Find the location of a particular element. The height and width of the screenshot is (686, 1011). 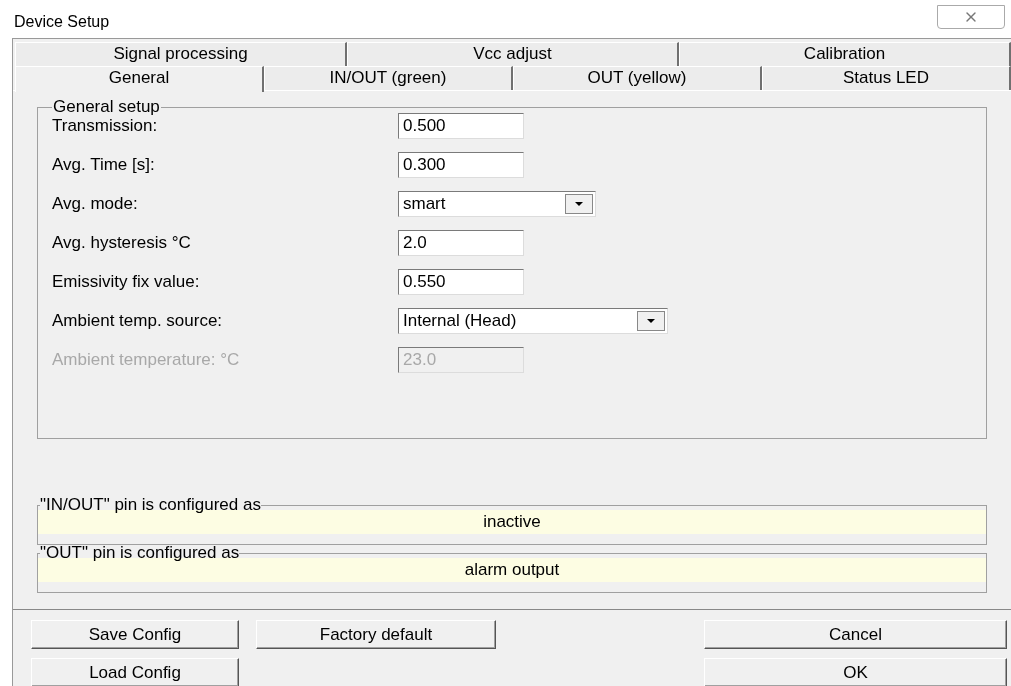

window-title: Device Setup is located at coordinates (62, 22).